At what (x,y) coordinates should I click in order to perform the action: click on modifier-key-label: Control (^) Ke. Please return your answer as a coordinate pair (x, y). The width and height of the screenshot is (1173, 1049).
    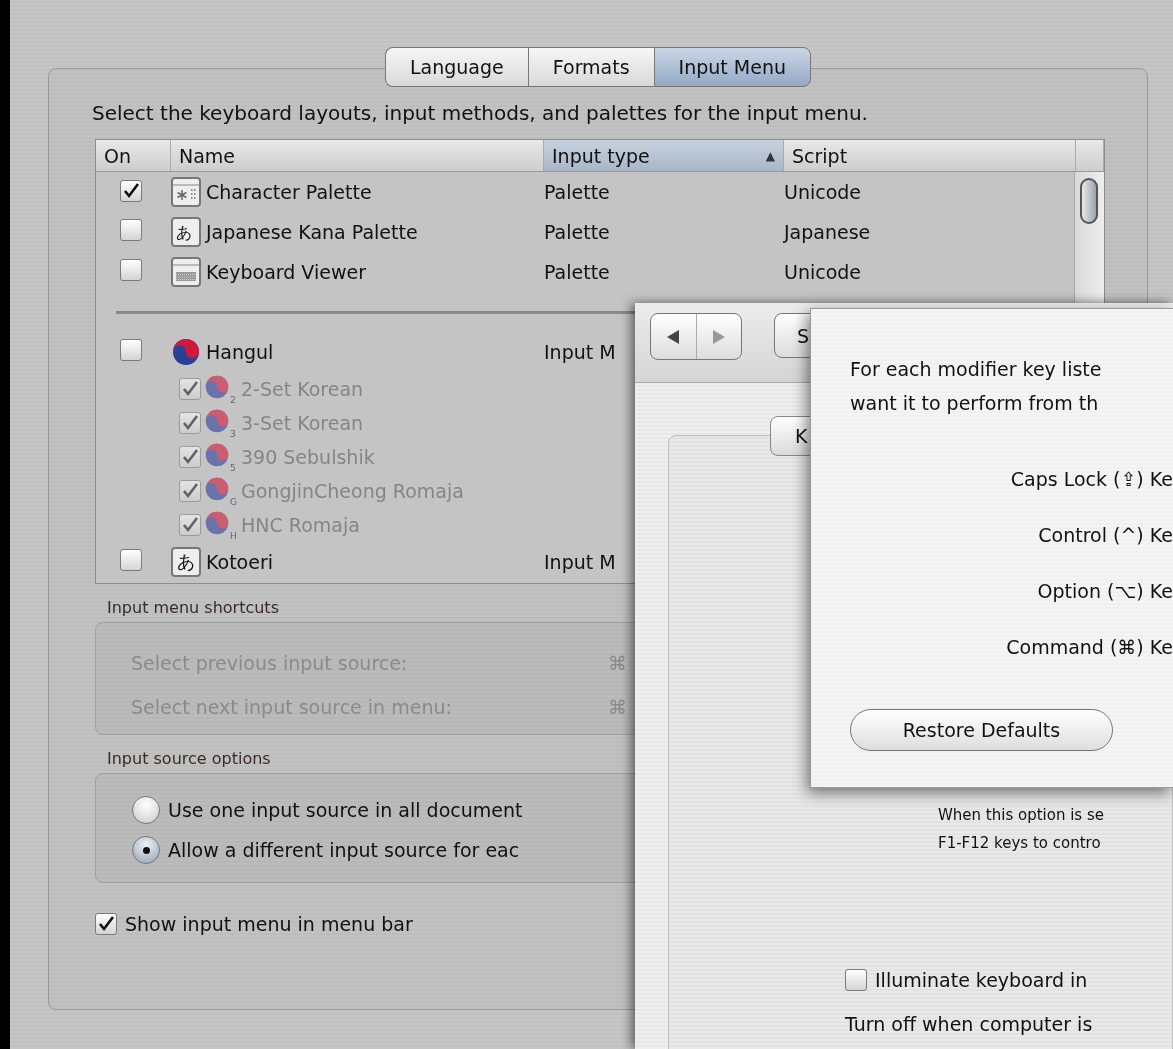
    Looking at the image, I should click on (1105, 535).